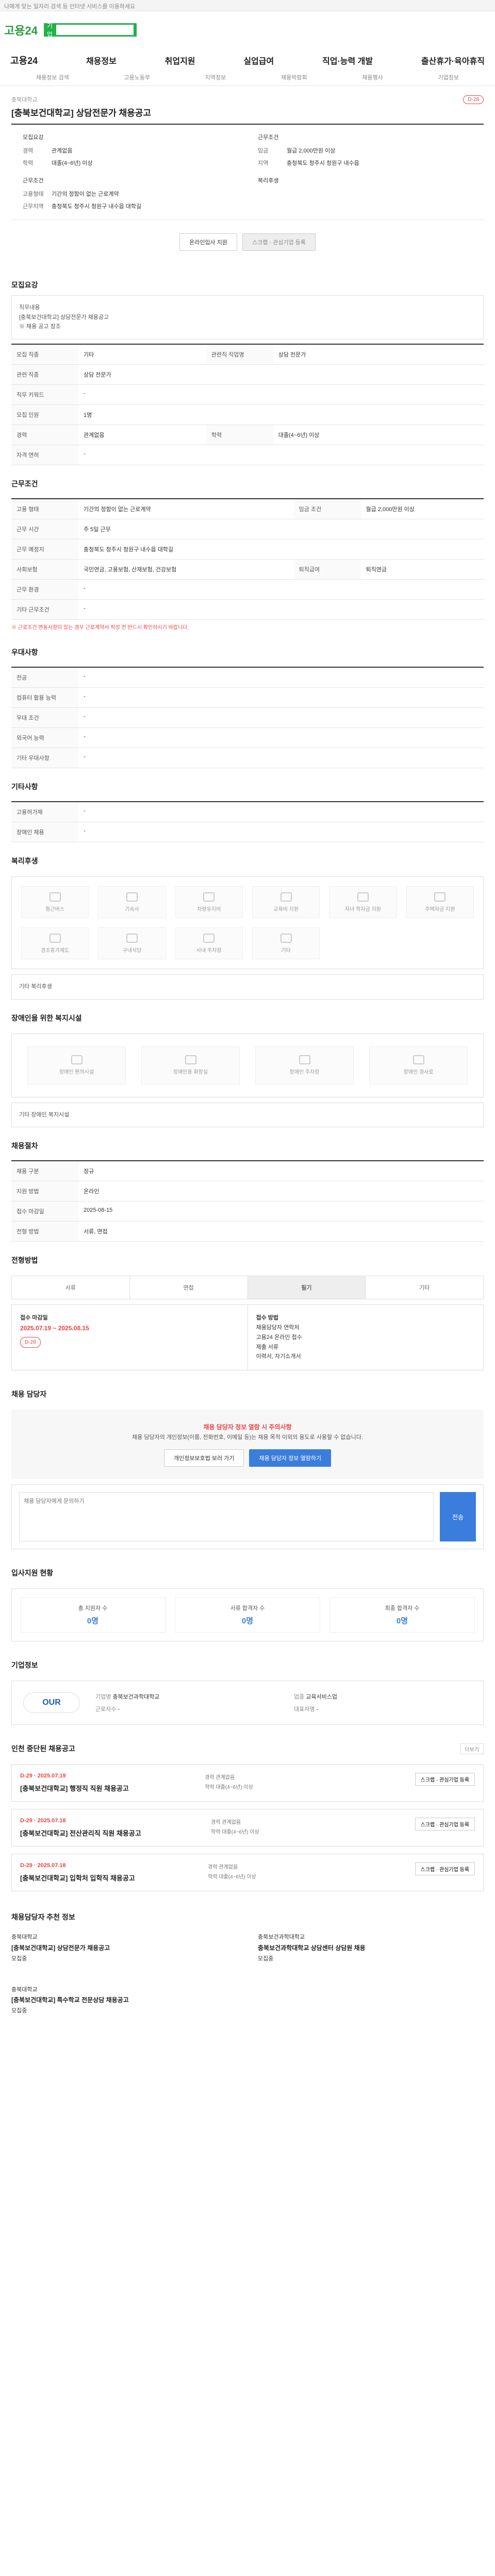  I want to click on subnav-item: 채용박람회, so click(294, 77).